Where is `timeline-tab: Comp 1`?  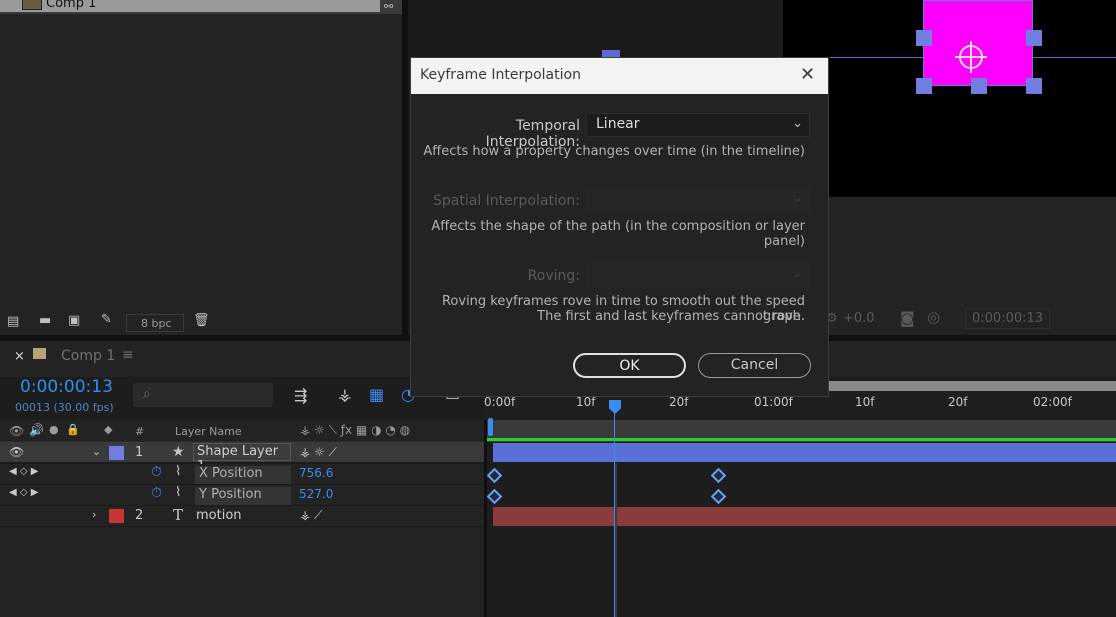
timeline-tab: Comp 1 is located at coordinates (88, 356).